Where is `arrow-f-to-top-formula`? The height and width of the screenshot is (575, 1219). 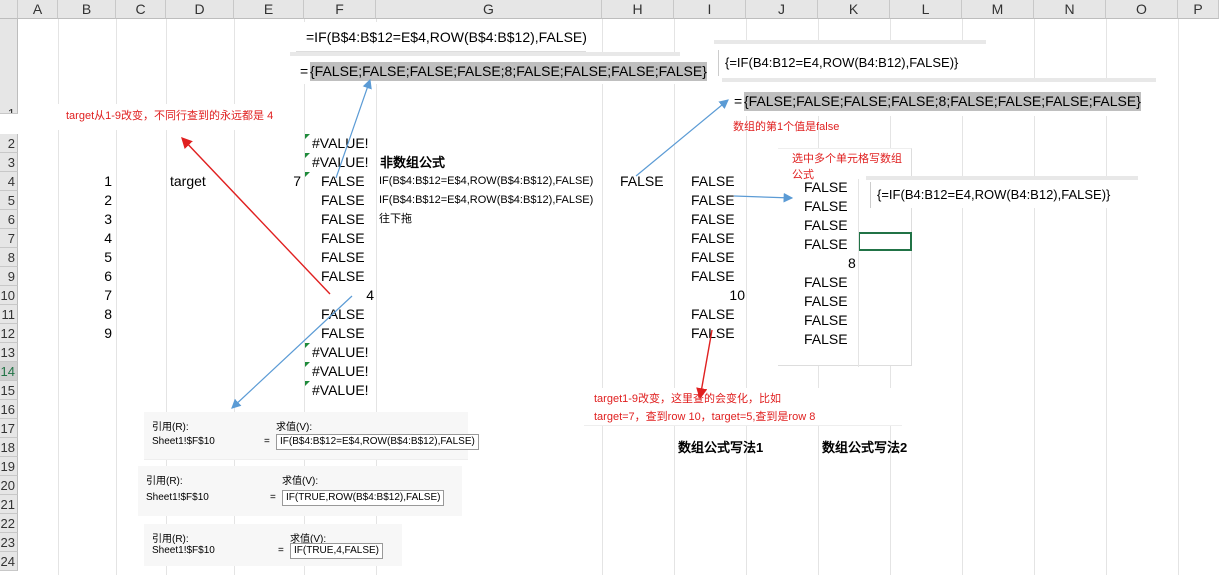
arrow-f-to-top-formula is located at coordinates (353, 128).